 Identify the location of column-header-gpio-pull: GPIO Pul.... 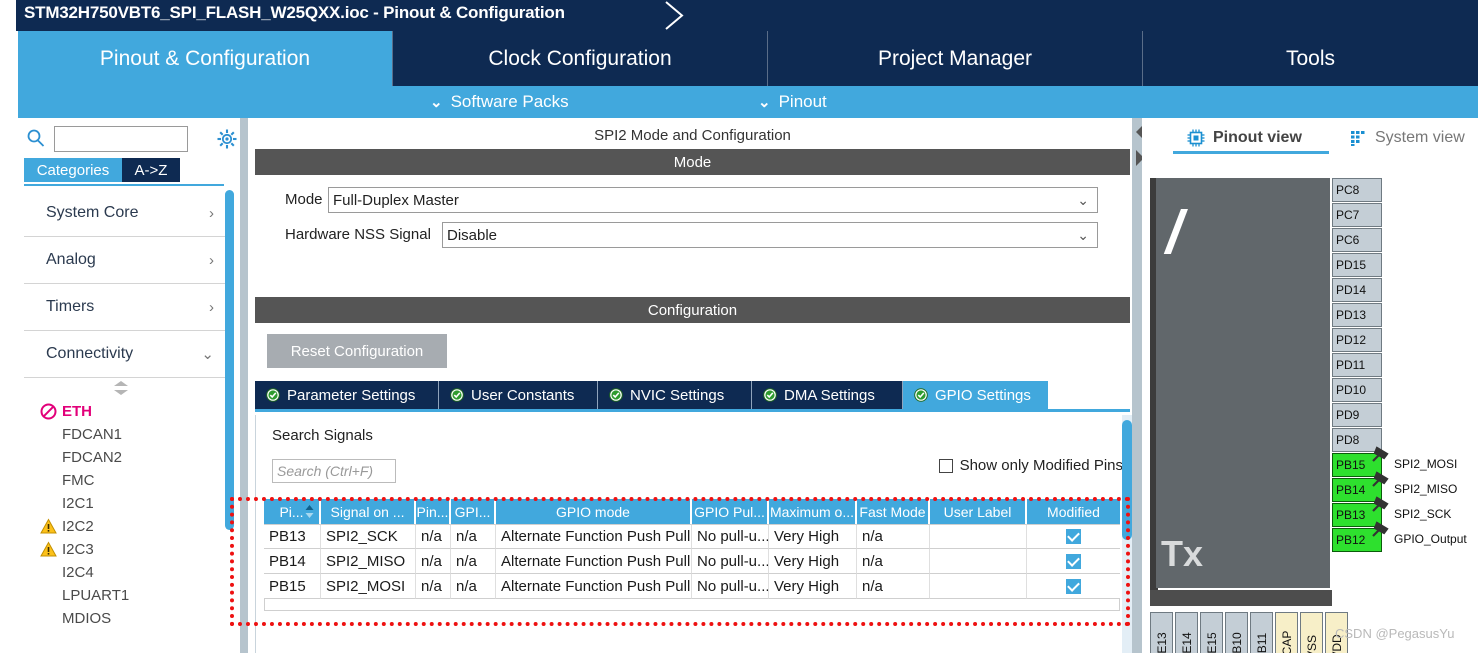
(730, 511).